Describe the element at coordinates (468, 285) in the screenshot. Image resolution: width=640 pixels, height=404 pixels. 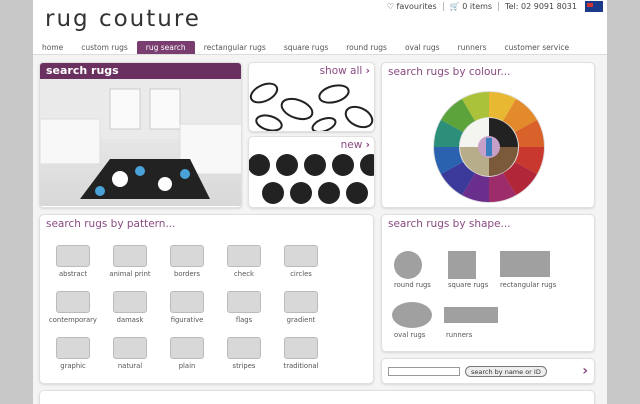
I see `shape-square: square rugs` at that location.